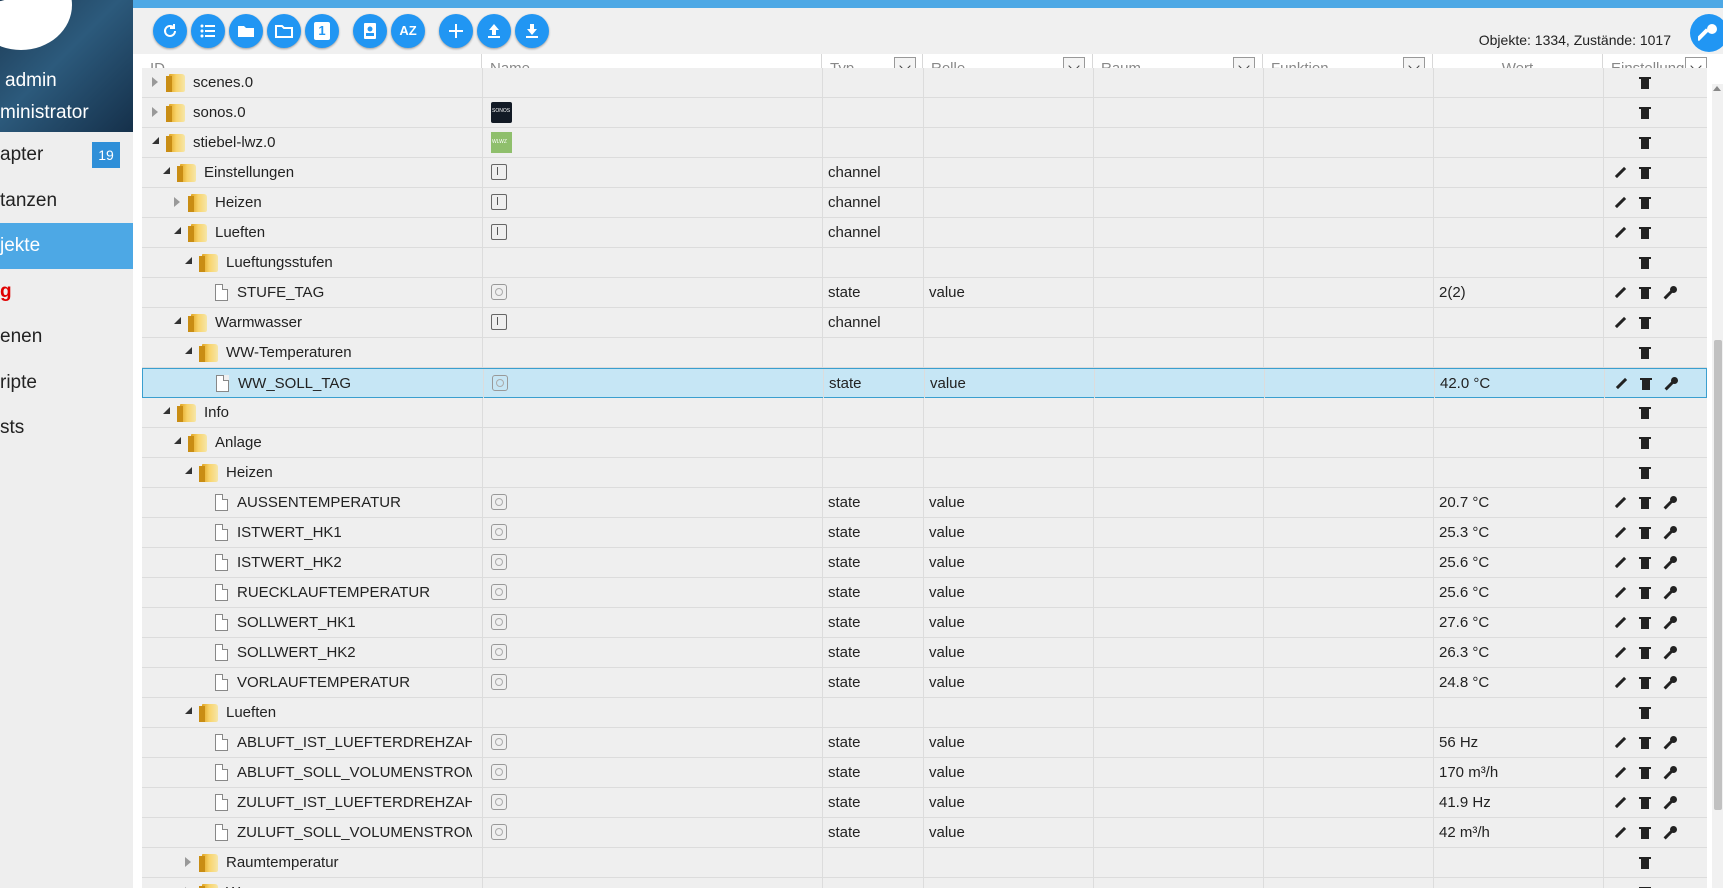 The width and height of the screenshot is (1723, 888). I want to click on sort-button: AZ, so click(408, 31).